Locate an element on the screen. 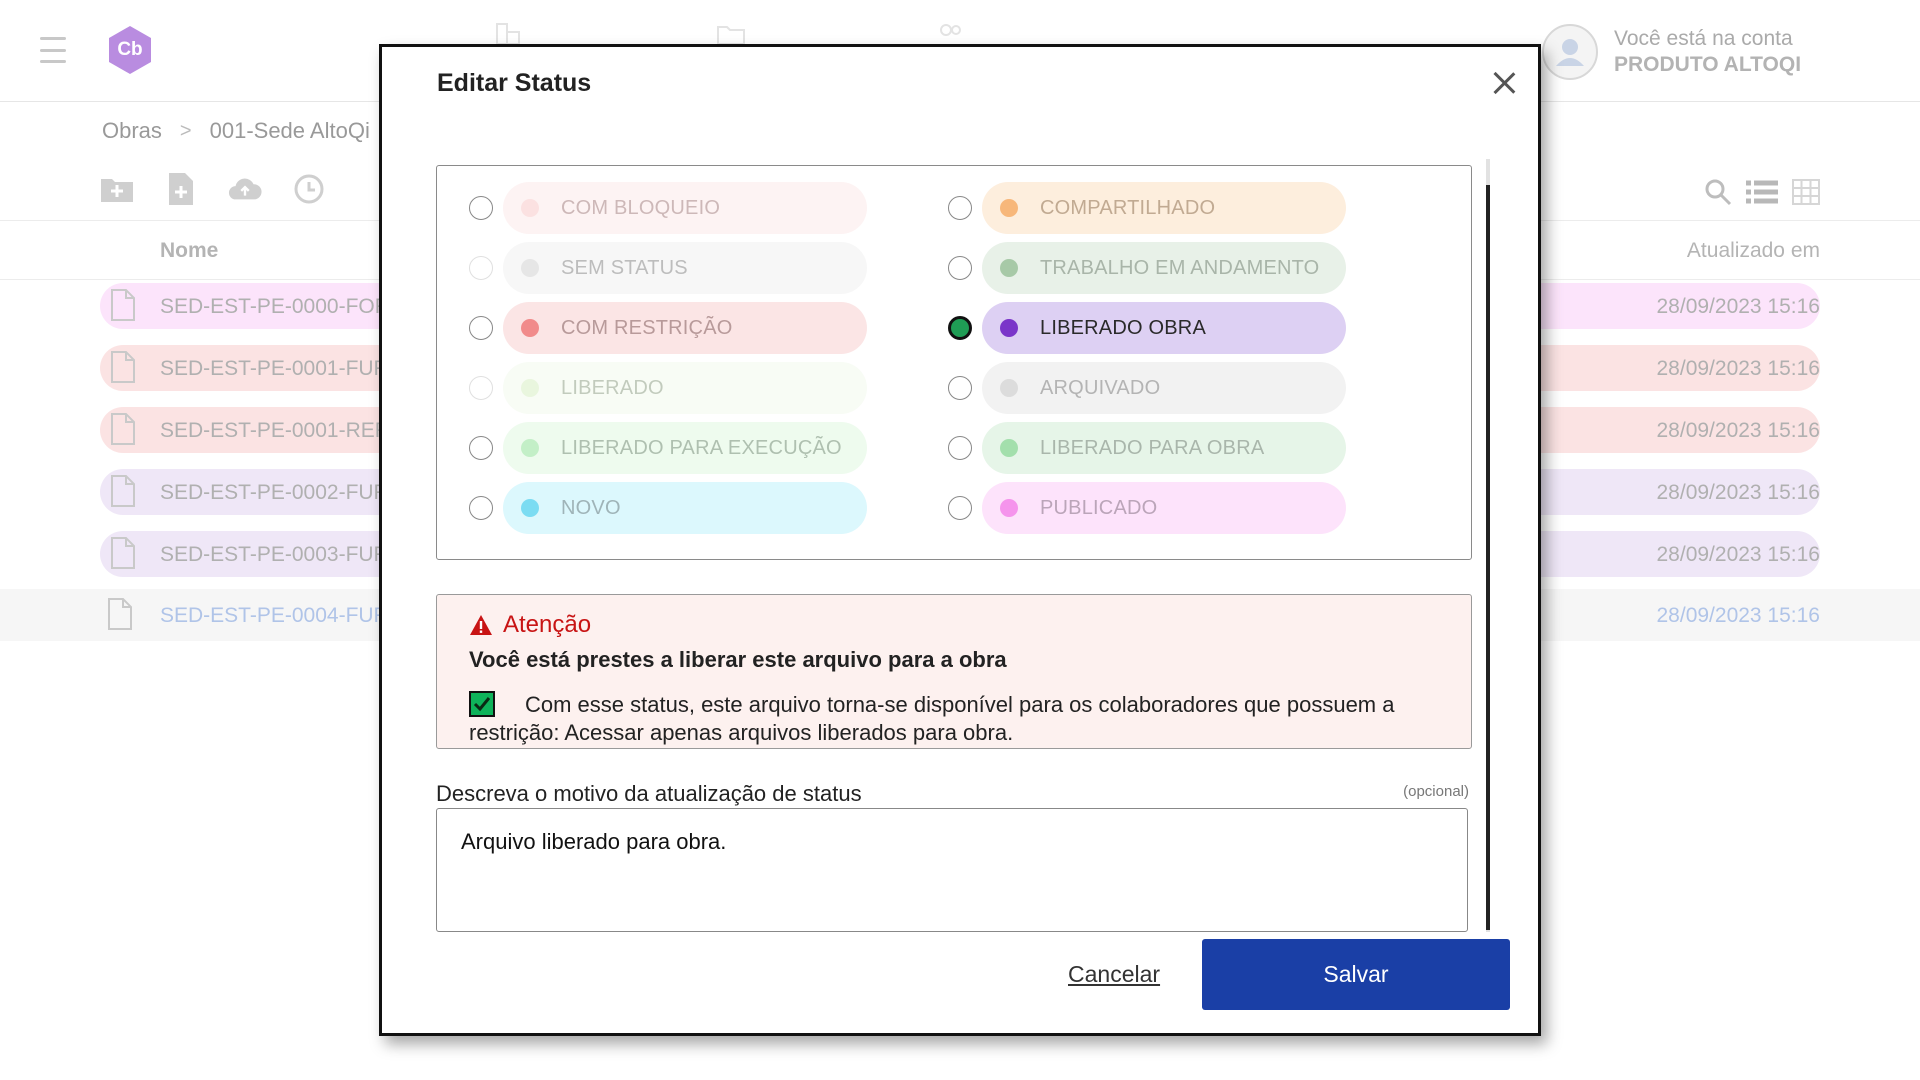 This screenshot has height=1080, width=1920. status-option-arquivado: ARQUIVADO is located at coordinates (1148, 388).